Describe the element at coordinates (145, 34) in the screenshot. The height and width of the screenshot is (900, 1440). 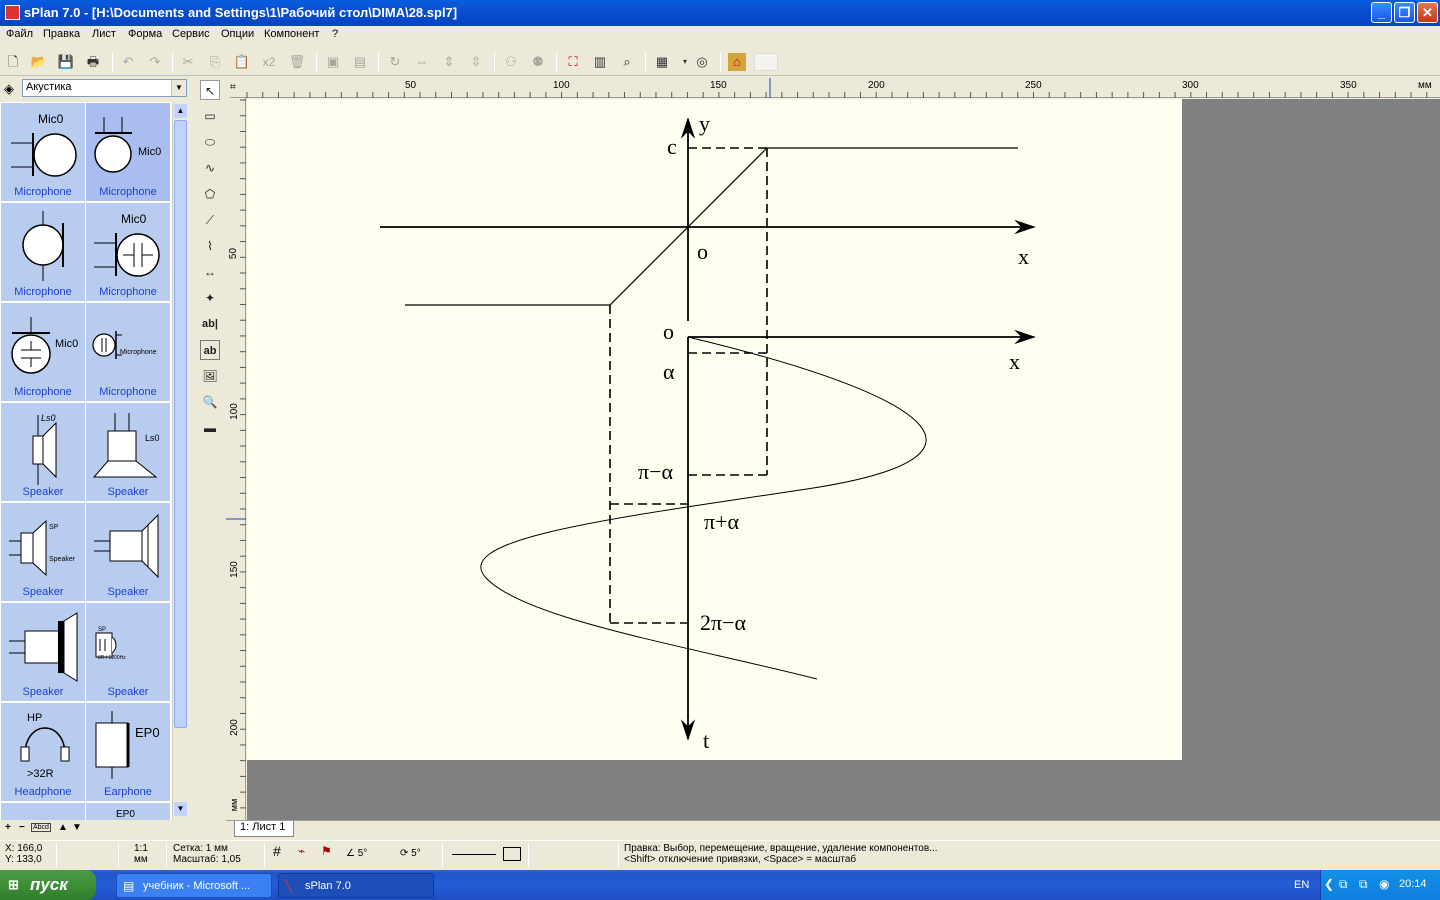
I see `menu-shape: Форма` at that location.